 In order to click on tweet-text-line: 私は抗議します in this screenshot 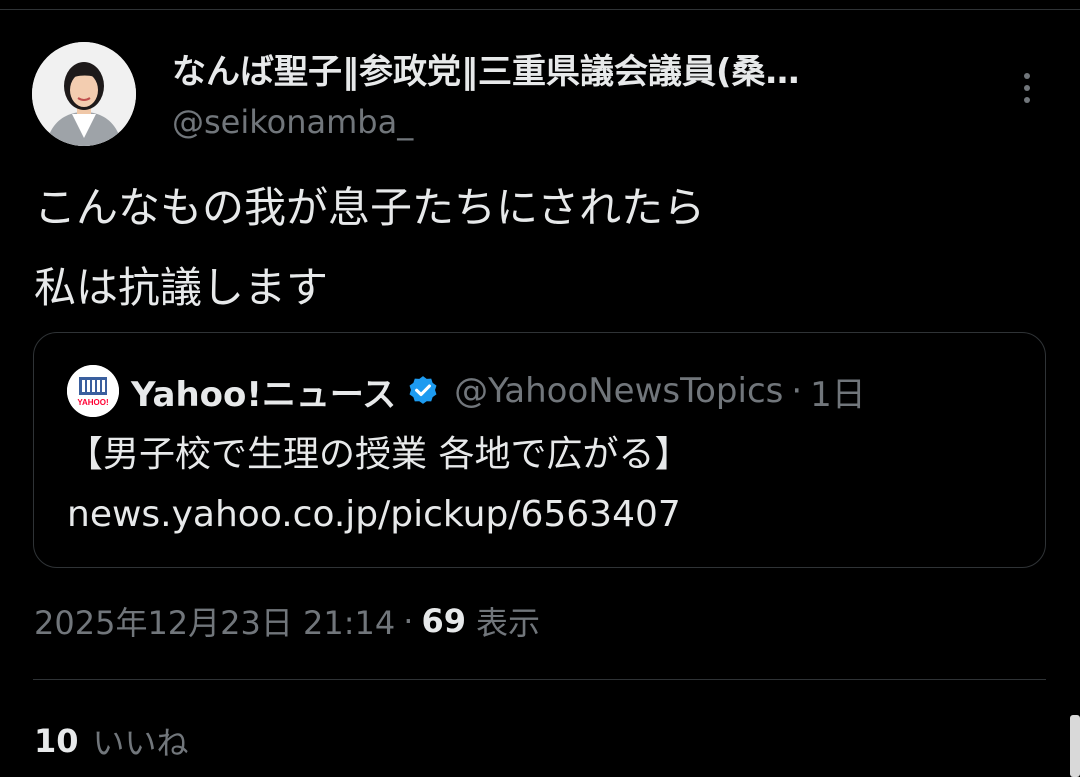, I will do `click(181, 287)`.